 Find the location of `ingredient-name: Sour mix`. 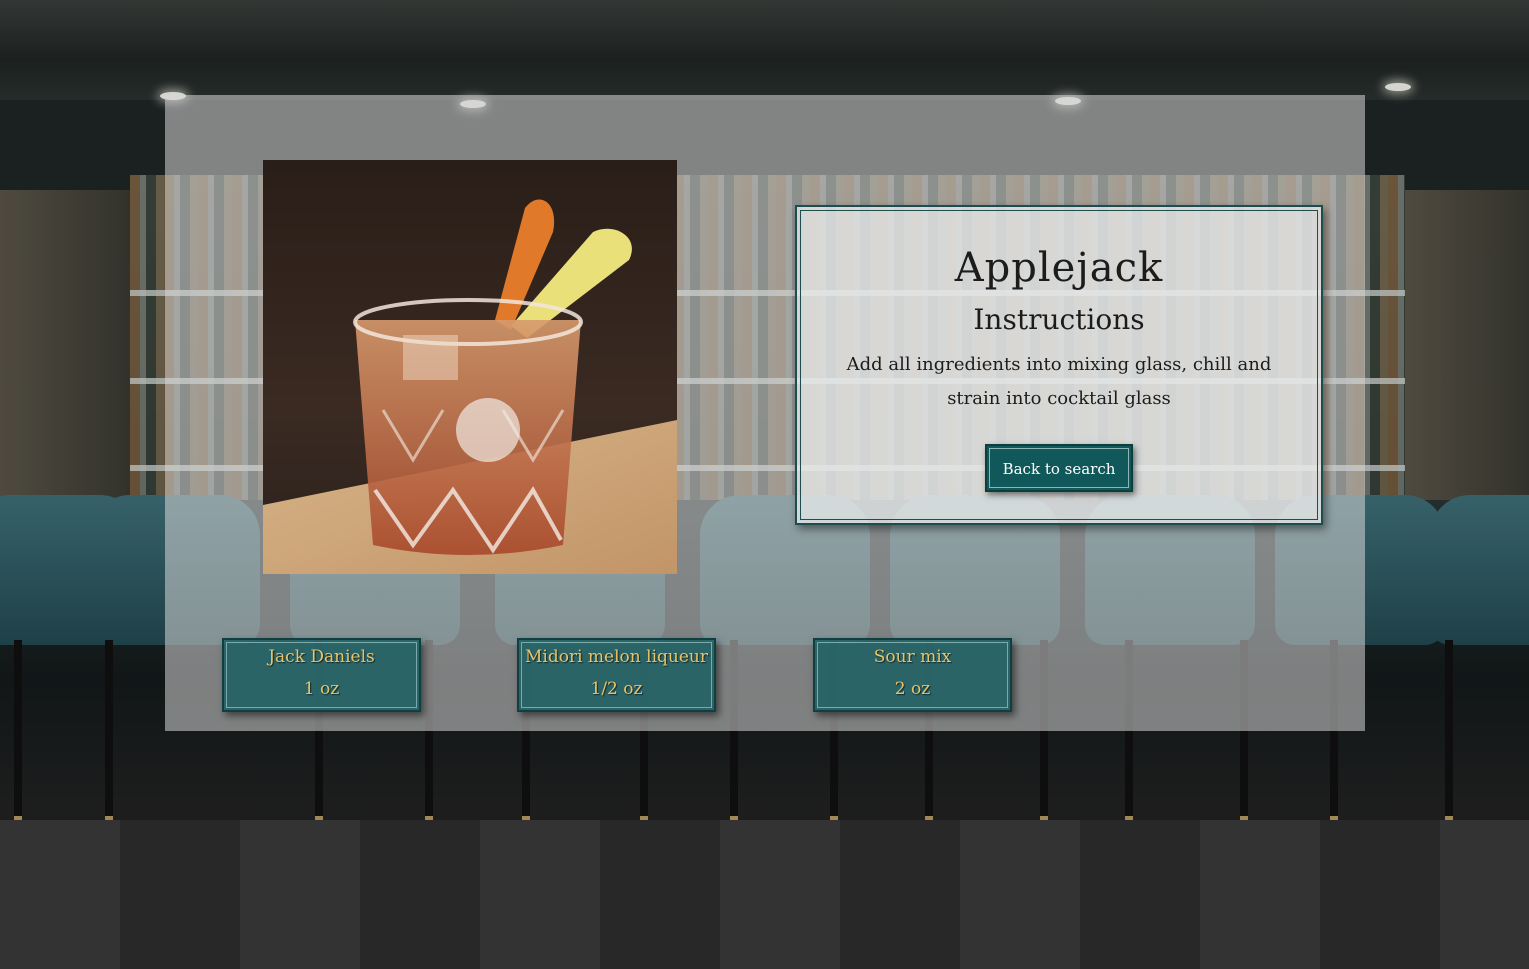

ingredient-name: Sour mix is located at coordinates (912, 657).